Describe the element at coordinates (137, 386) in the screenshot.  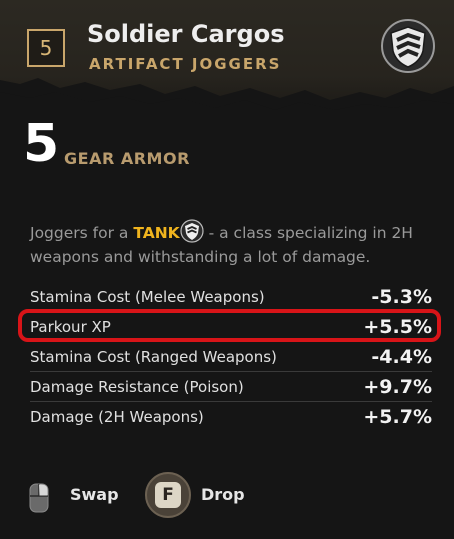
I see `stat-name: Damage Resistance (Poison)` at that location.